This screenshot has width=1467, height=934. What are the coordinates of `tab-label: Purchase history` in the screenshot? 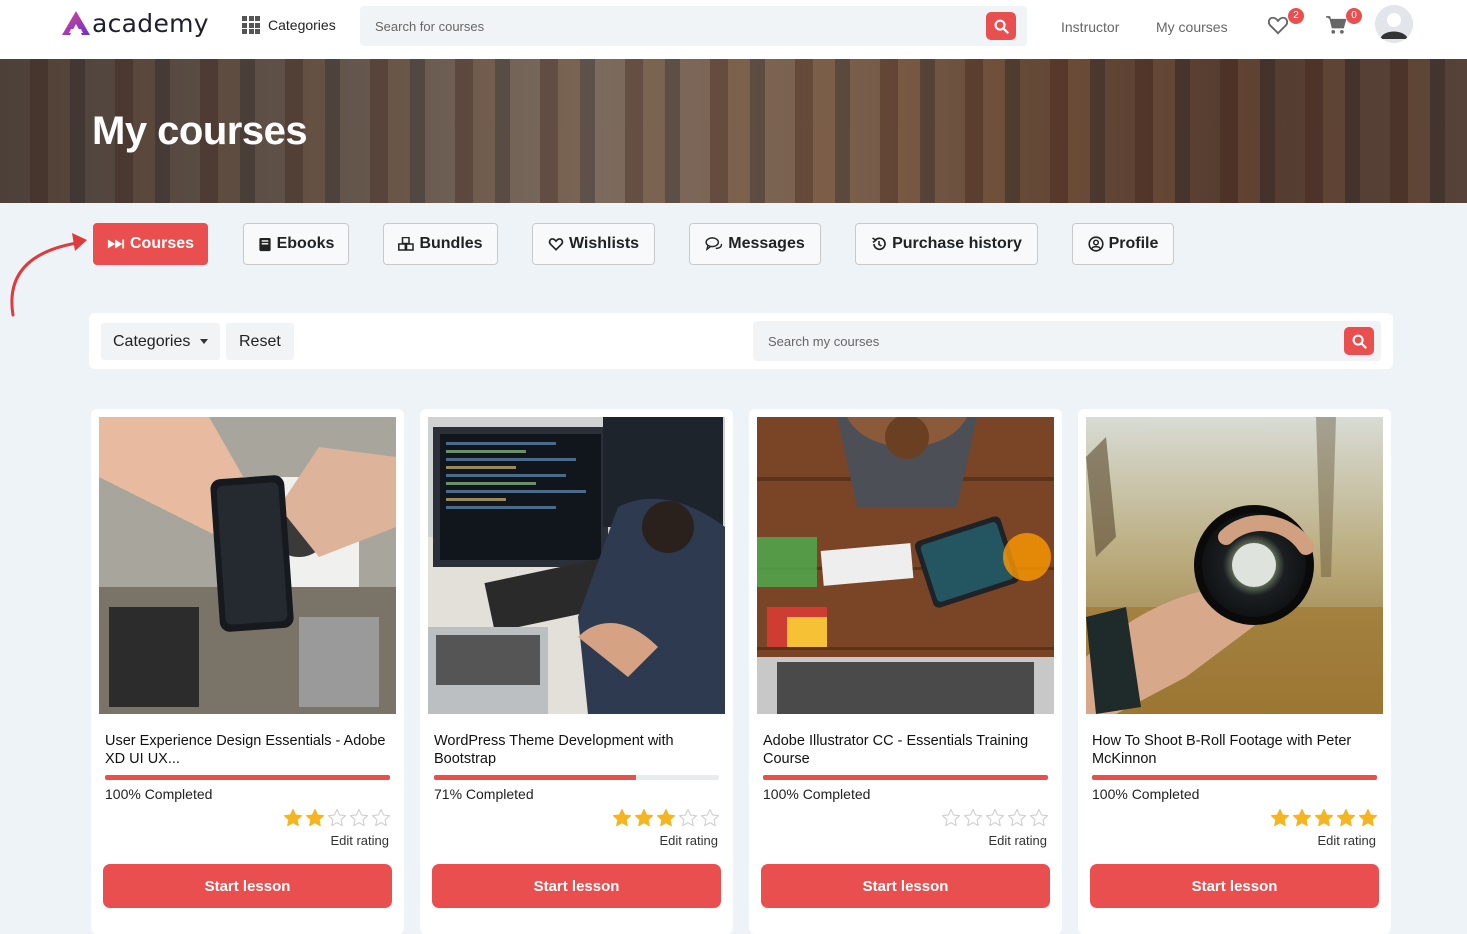 It's located at (957, 243).